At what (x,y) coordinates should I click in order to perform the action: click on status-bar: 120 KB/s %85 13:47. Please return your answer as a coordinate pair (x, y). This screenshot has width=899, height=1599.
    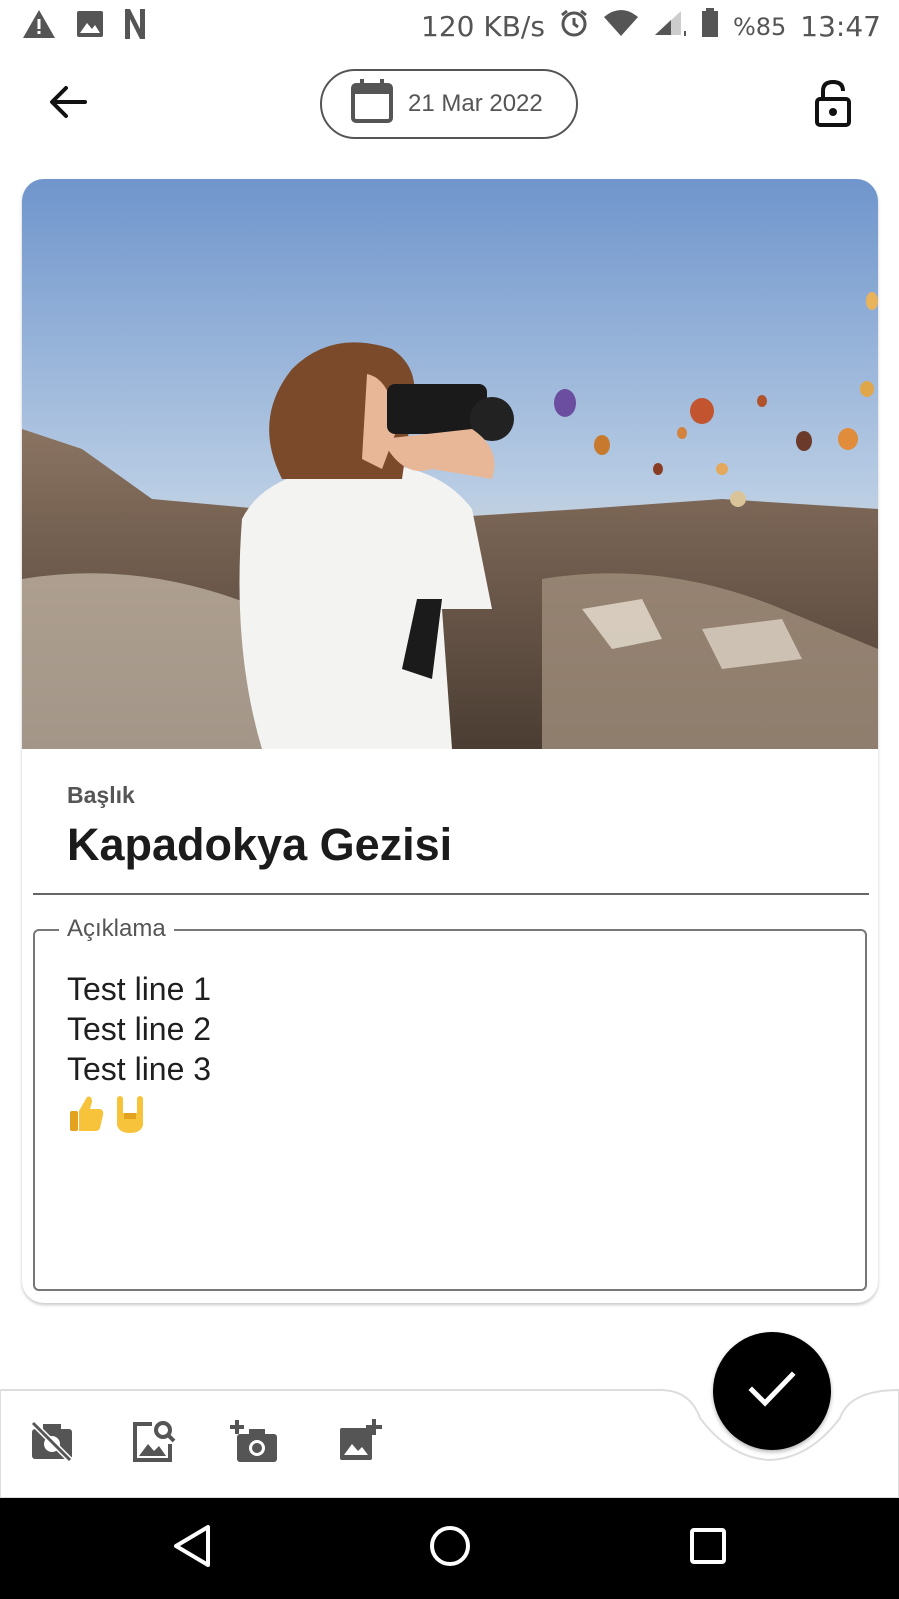
    Looking at the image, I should click on (449, 26).